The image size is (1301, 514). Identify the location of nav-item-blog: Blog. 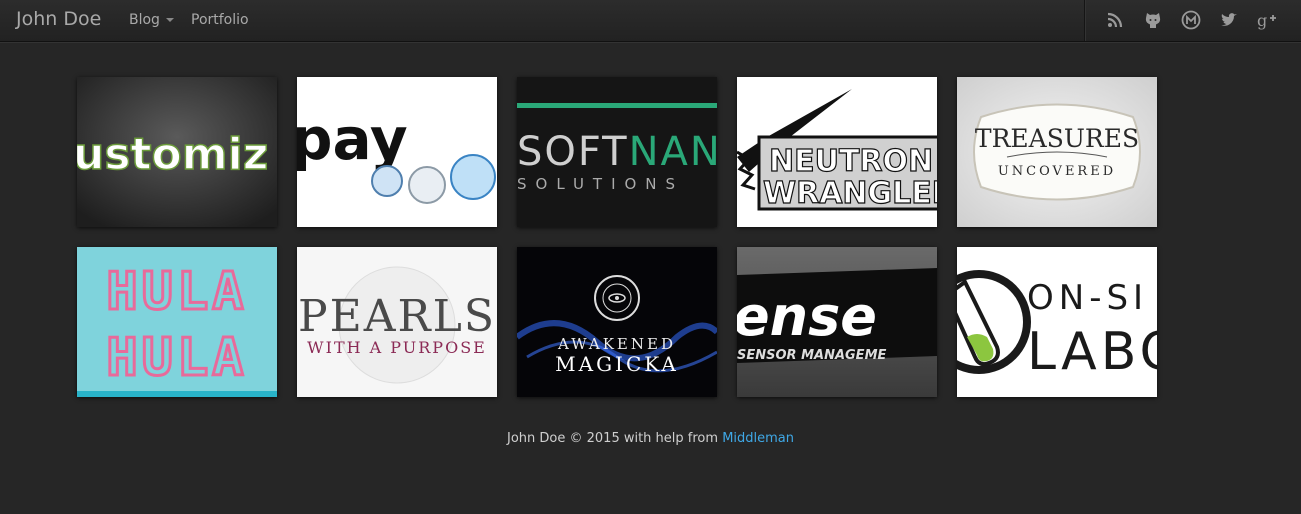
(151, 20).